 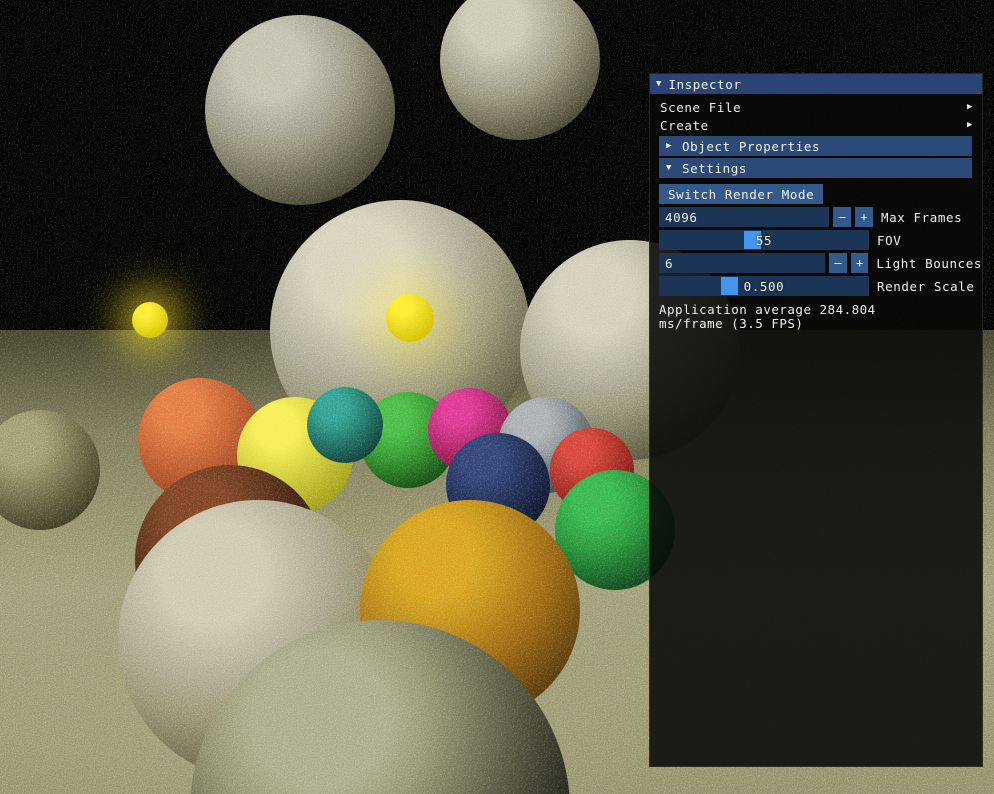 I want to click on section-header-settings-label: Settings, so click(x=715, y=168).